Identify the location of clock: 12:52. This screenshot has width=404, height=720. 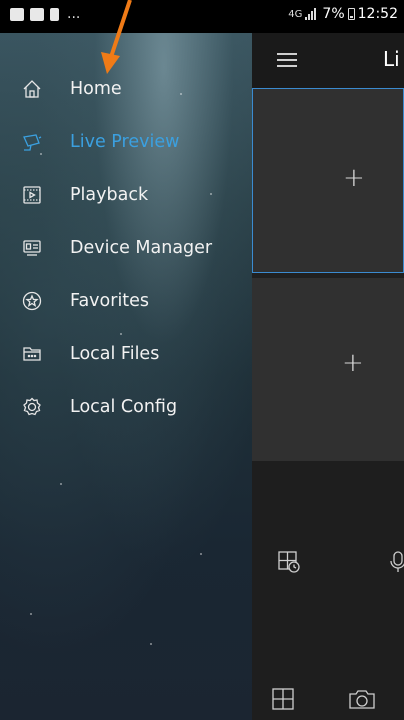
(377, 14).